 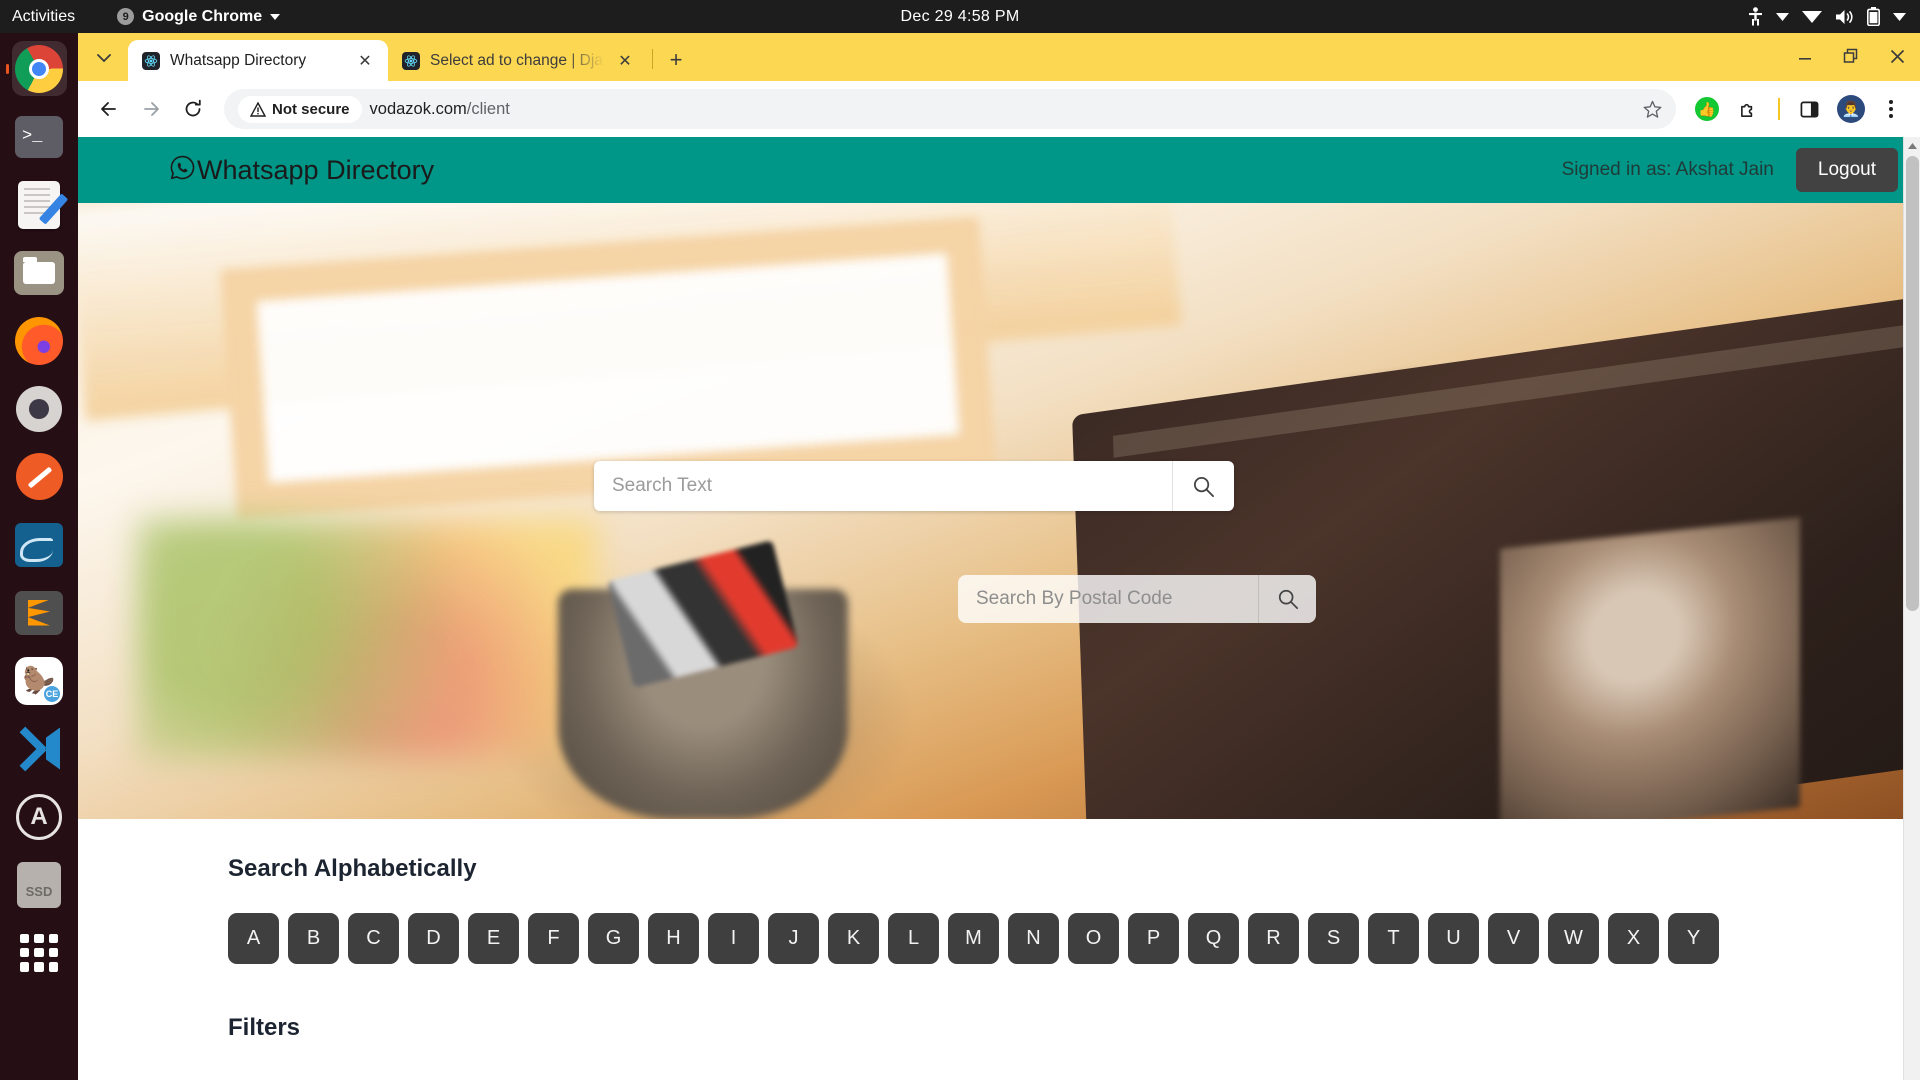 I want to click on alphabet-button-e: E, so click(x=493, y=938).